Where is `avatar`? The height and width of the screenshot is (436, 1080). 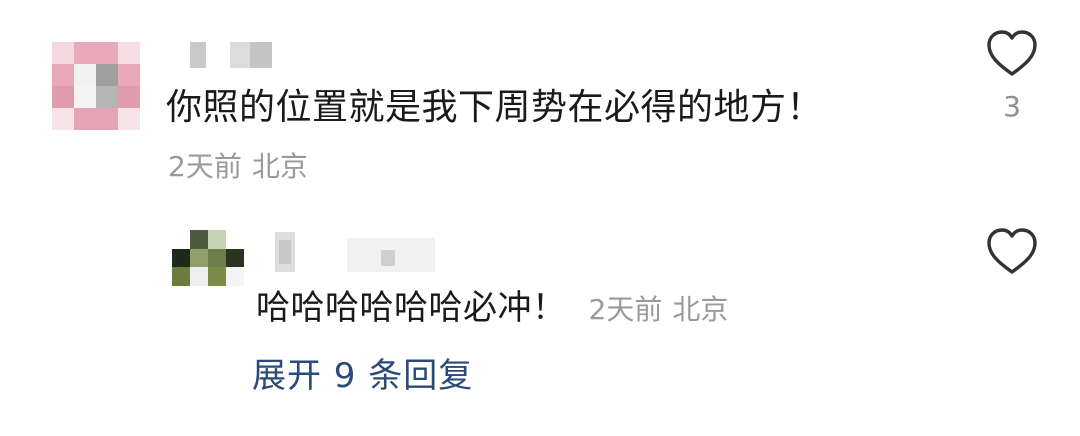
avatar is located at coordinates (96, 86).